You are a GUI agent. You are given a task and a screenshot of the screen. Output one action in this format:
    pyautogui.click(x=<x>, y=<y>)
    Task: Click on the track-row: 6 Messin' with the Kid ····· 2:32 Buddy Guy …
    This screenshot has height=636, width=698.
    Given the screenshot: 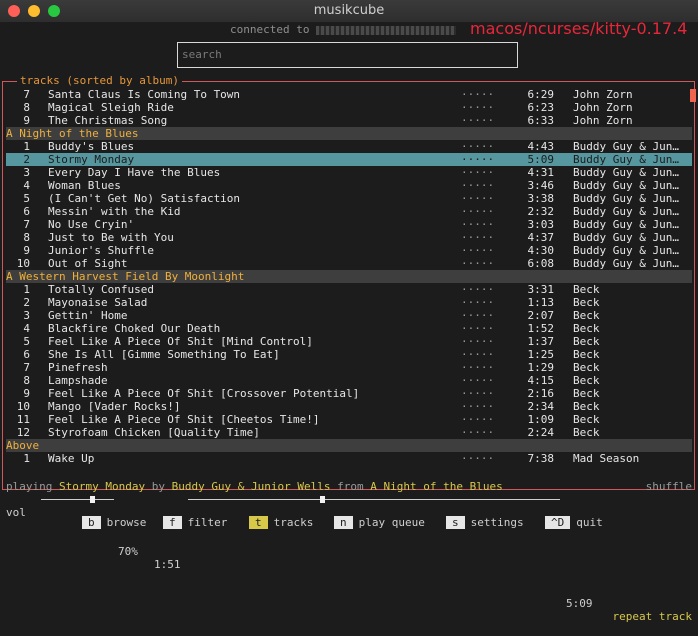 What is the action you would take?
    pyautogui.click(x=349, y=211)
    